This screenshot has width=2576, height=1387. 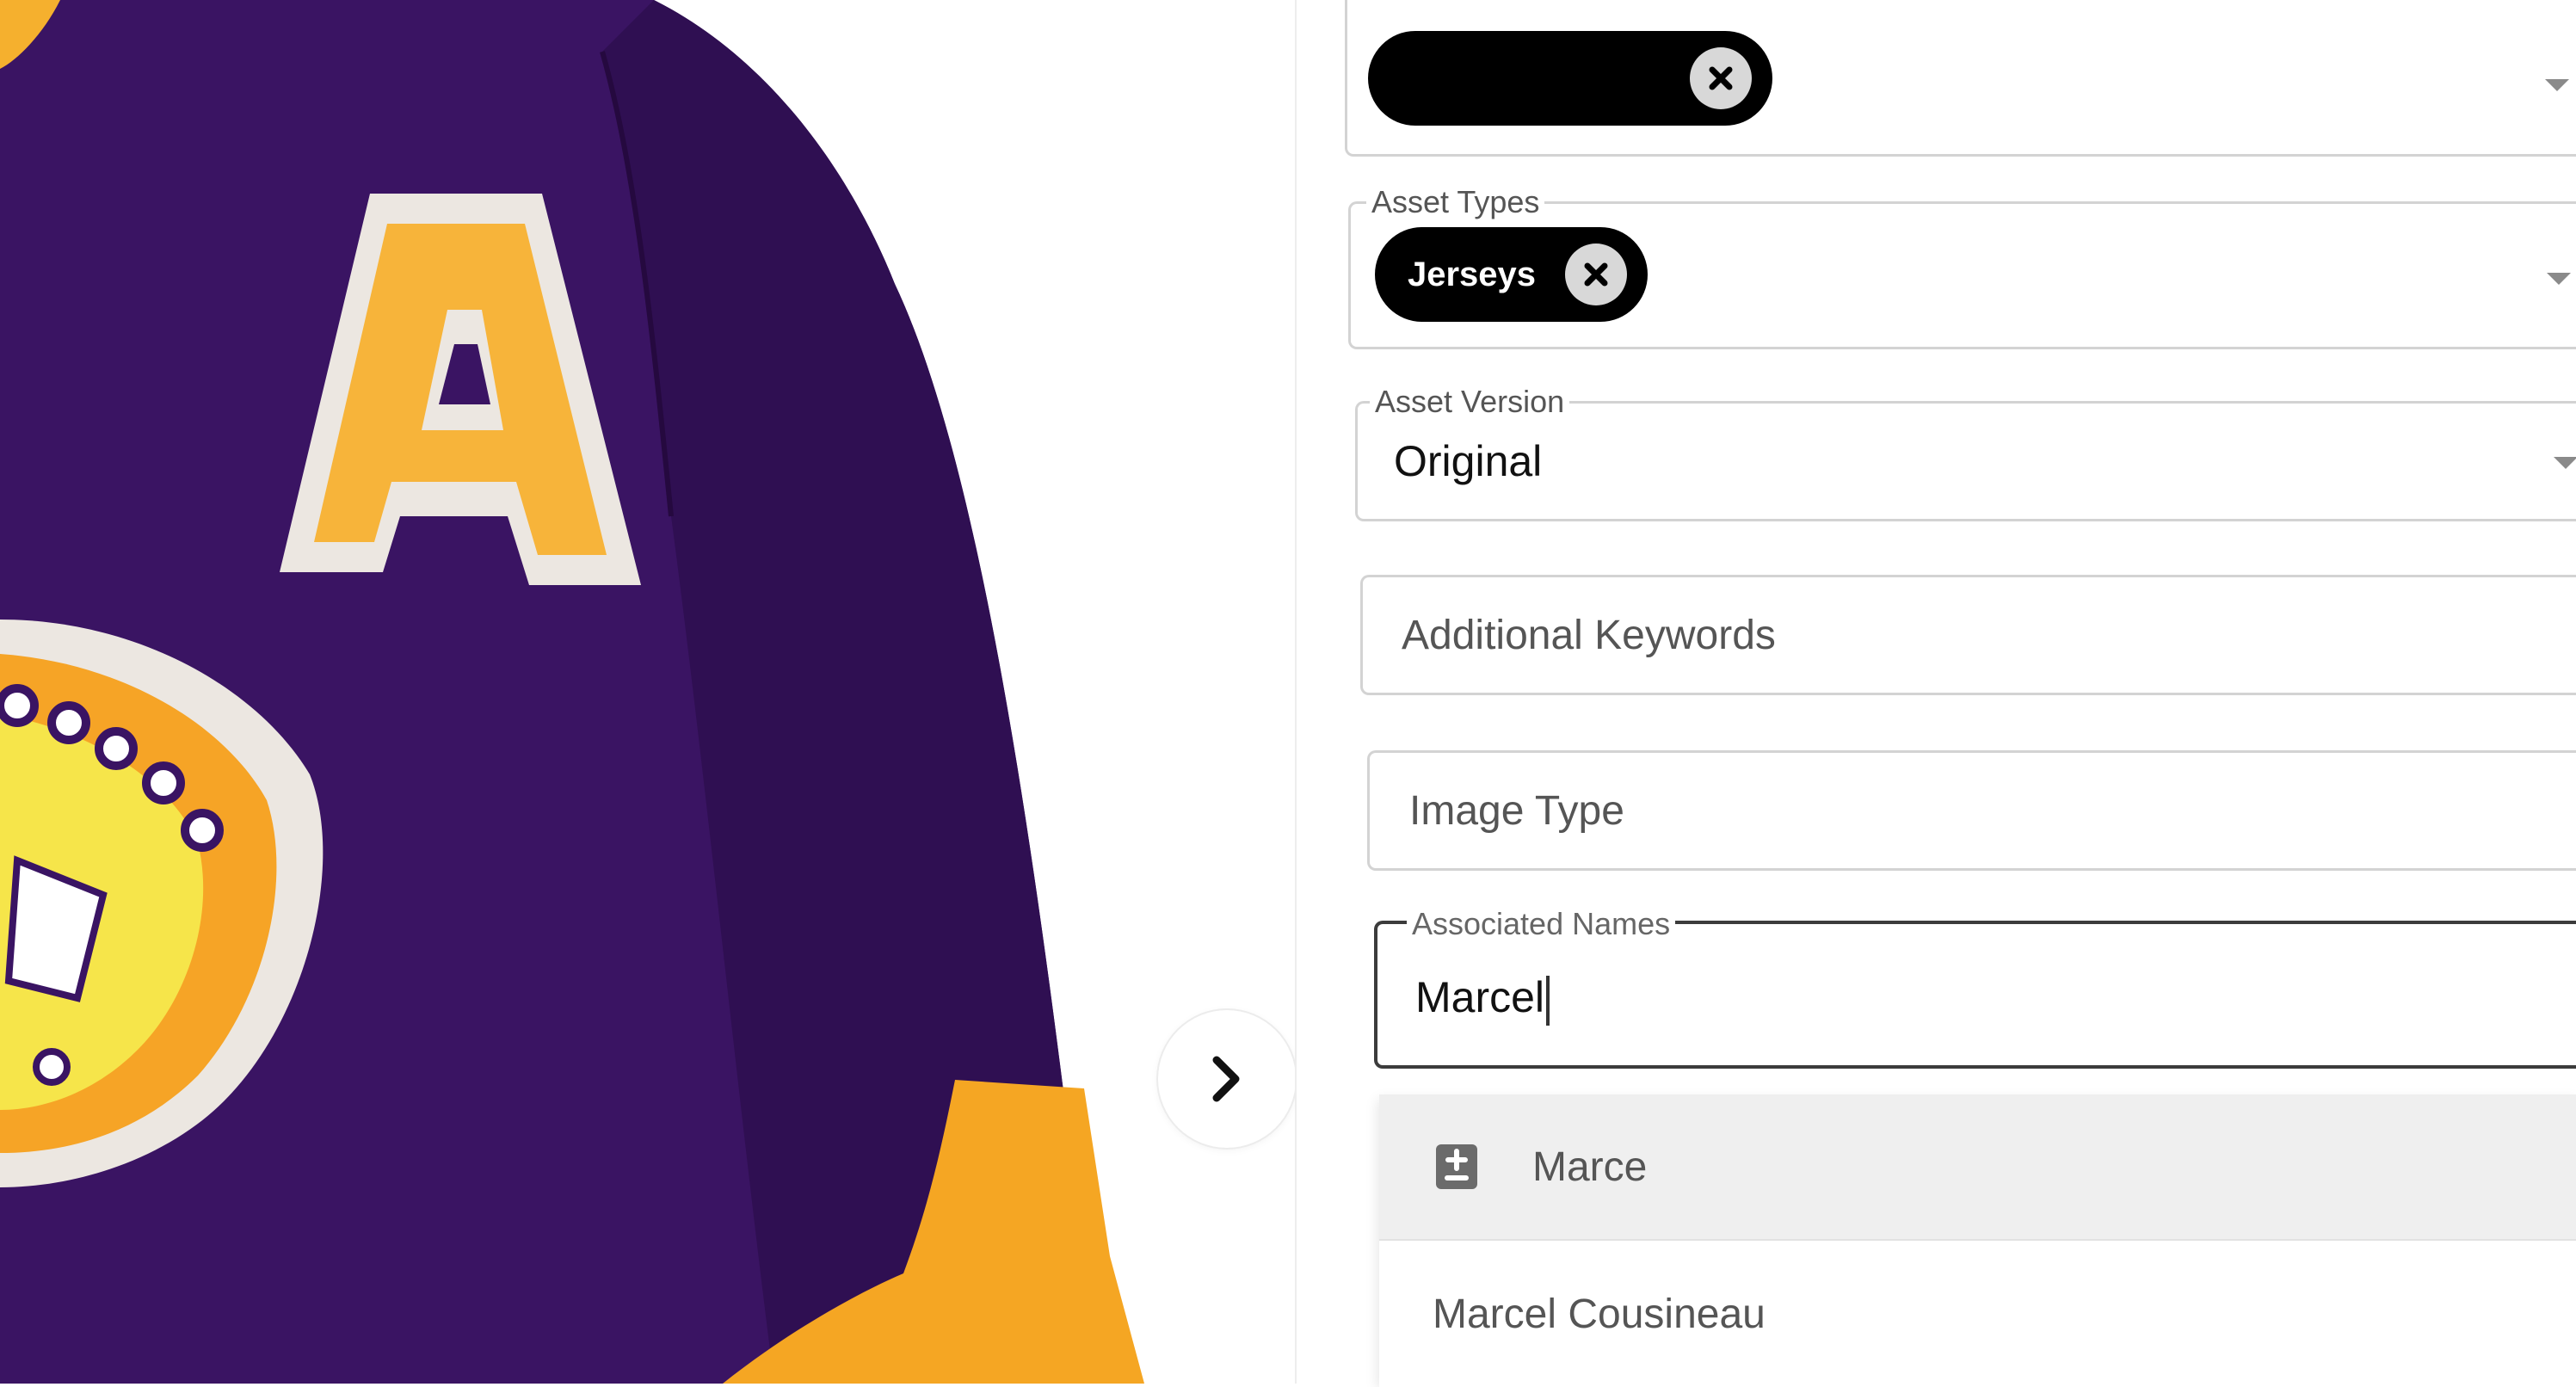 I want to click on image-type-placeholder: Image Type, so click(x=1516, y=811).